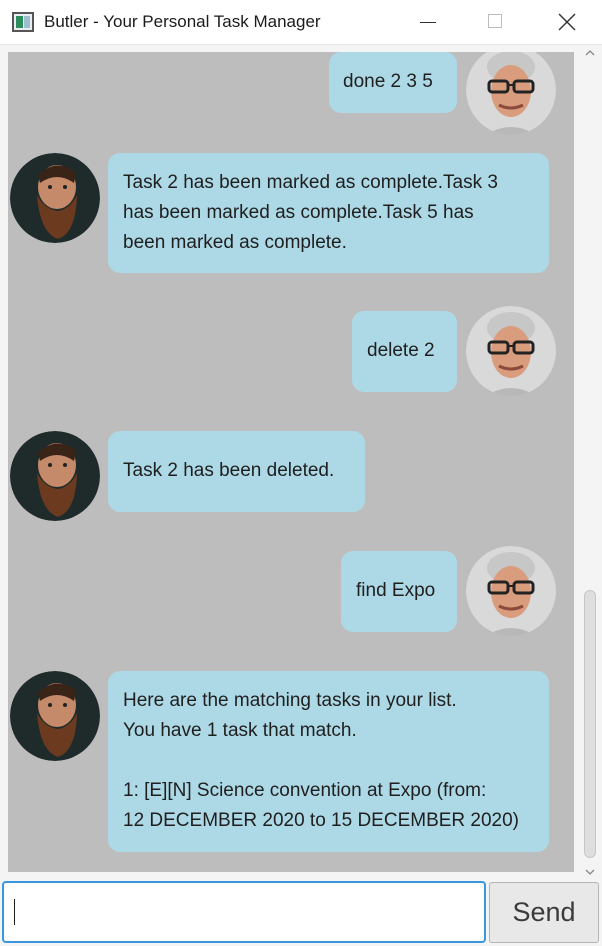 The width and height of the screenshot is (602, 946). What do you see at coordinates (291, 93) in the screenshot?
I see `user-message: done 2 3 5` at bounding box center [291, 93].